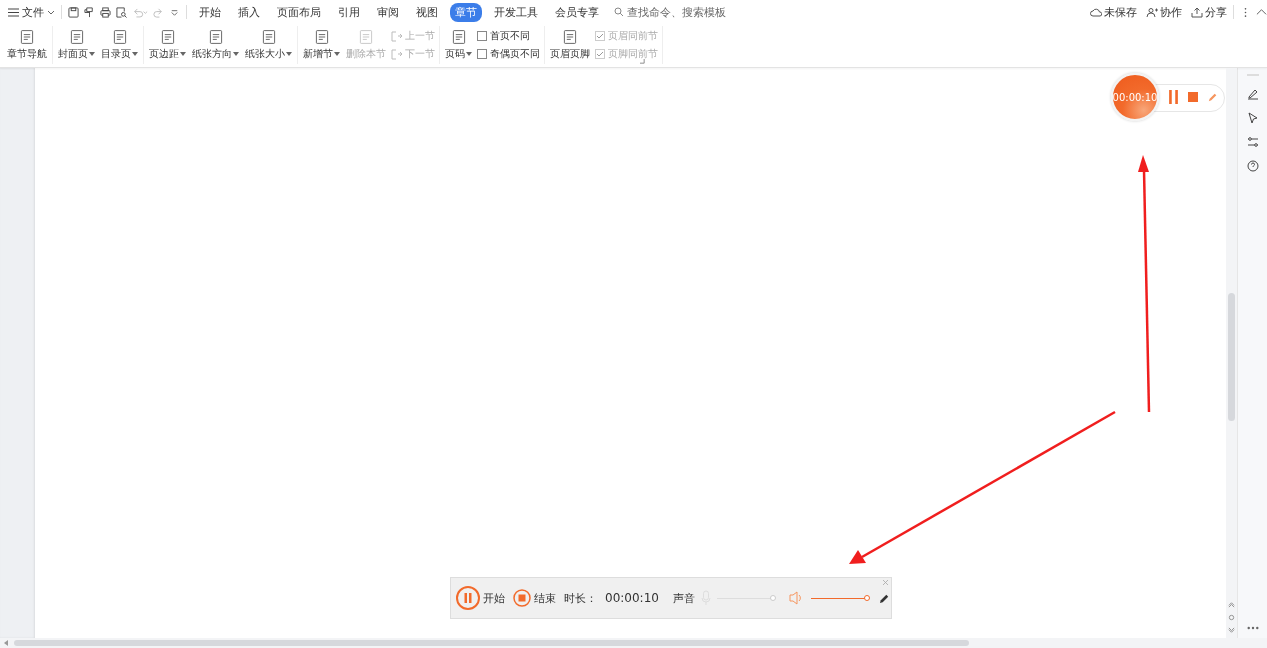  I want to click on ribbon-tab: 章节, so click(466, 12).